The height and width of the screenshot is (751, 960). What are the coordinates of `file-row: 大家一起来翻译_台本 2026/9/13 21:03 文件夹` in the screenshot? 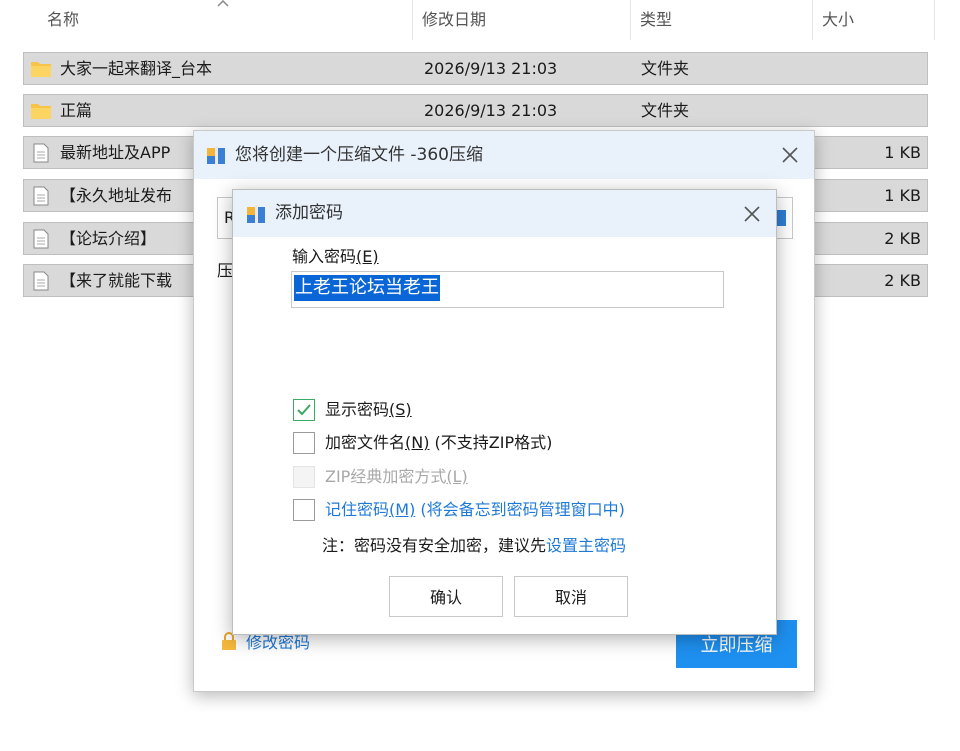 It's located at (475, 68).